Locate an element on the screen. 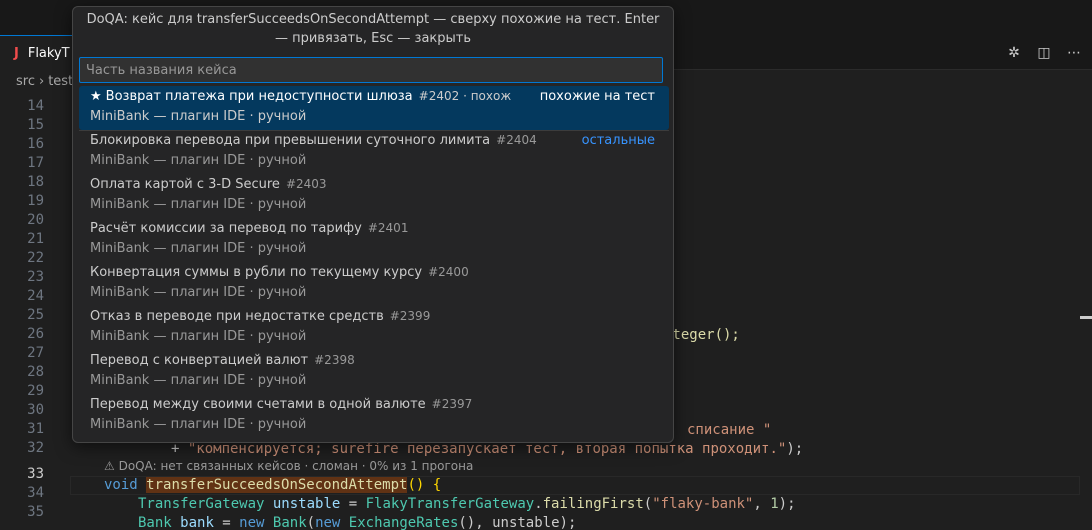  case-id: #2401 is located at coordinates (388, 228).